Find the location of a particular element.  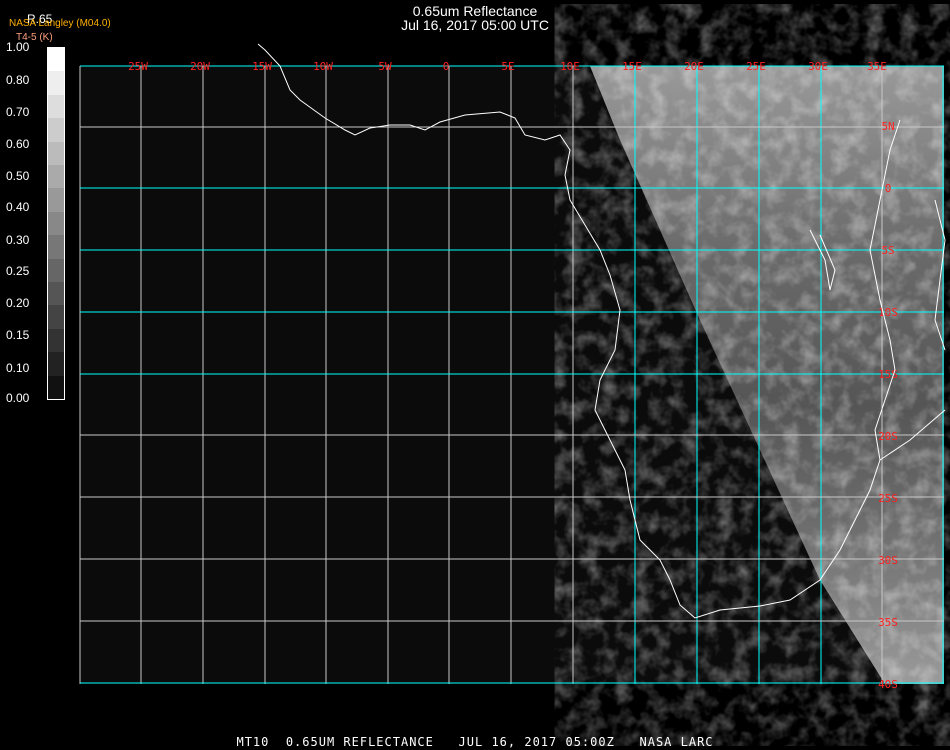

longitude-label: 25E is located at coordinates (756, 66).